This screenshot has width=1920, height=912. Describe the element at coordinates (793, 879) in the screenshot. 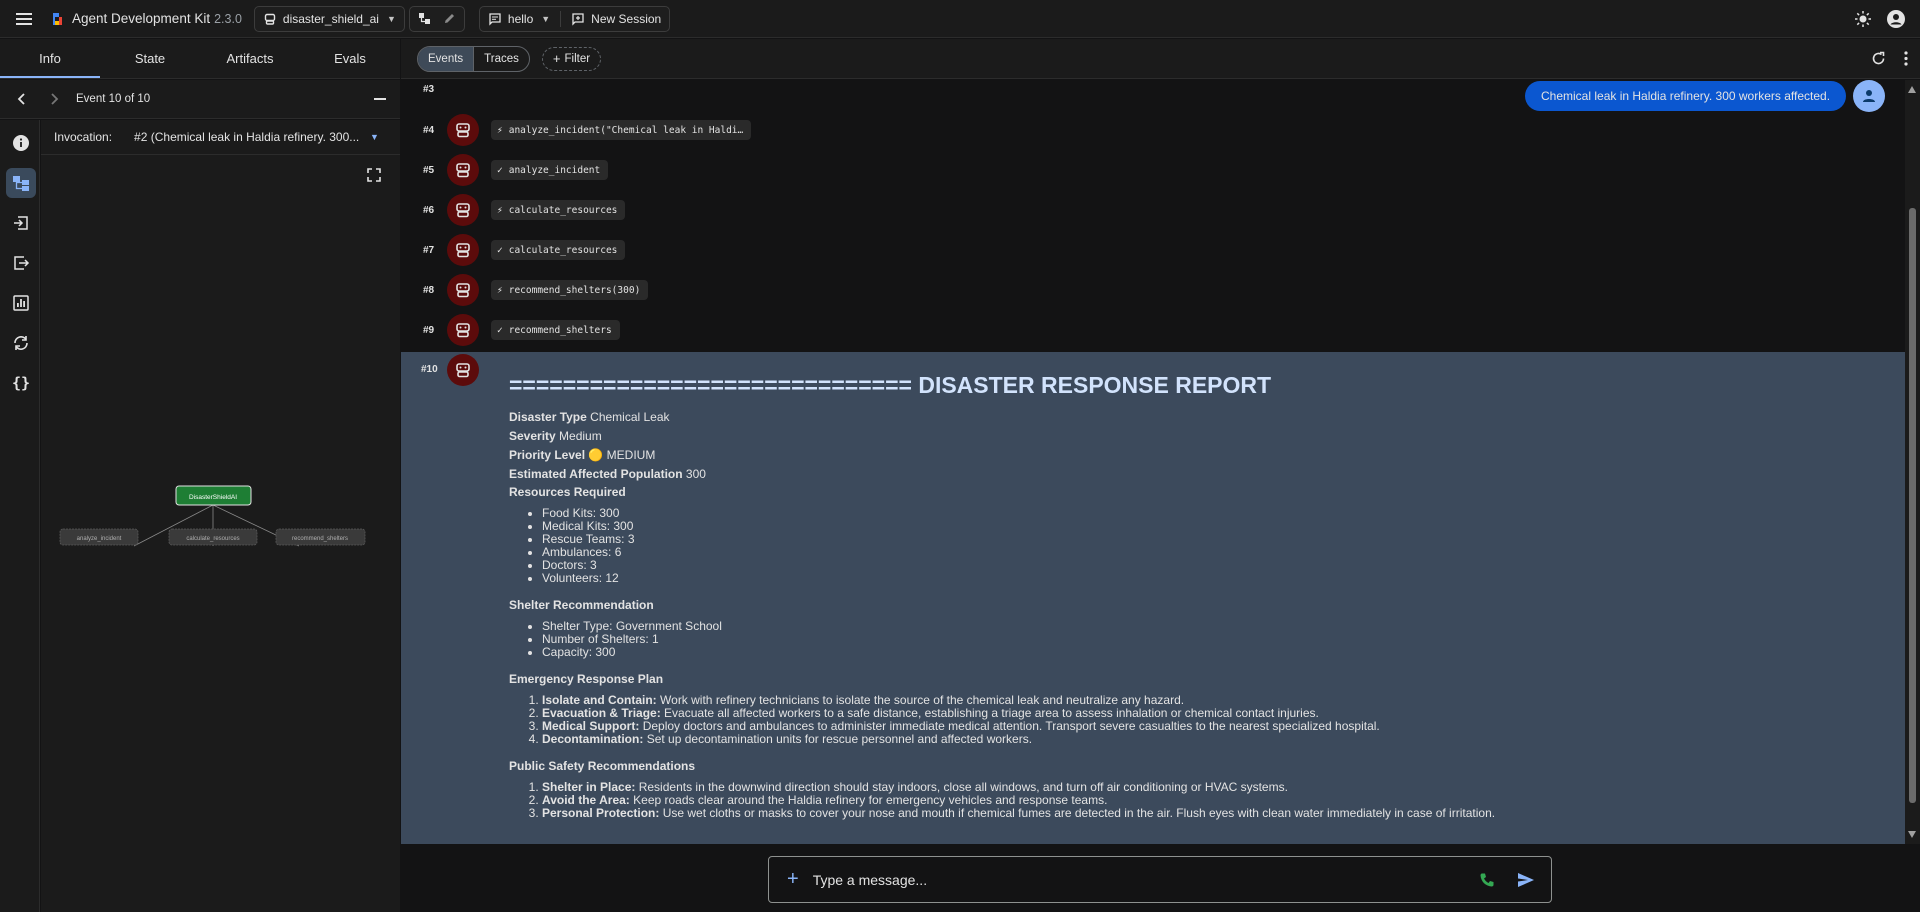

I see `add-attachment-icon: +` at that location.